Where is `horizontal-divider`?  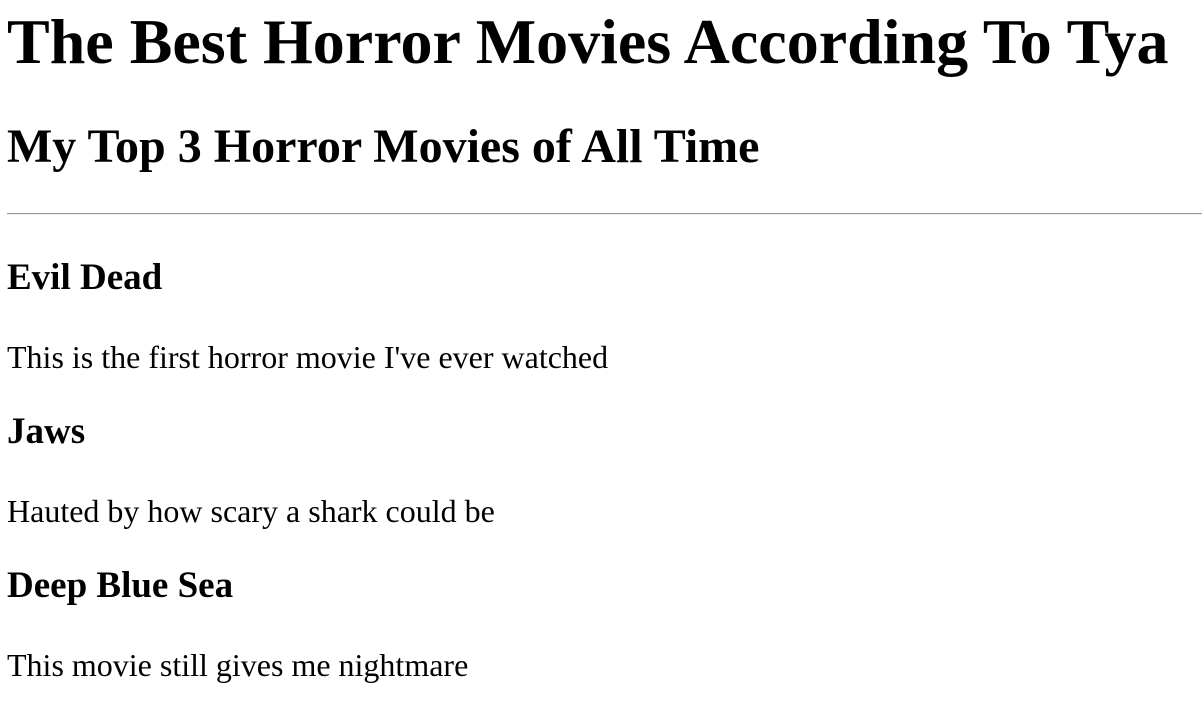
horizontal-divider is located at coordinates (604, 214).